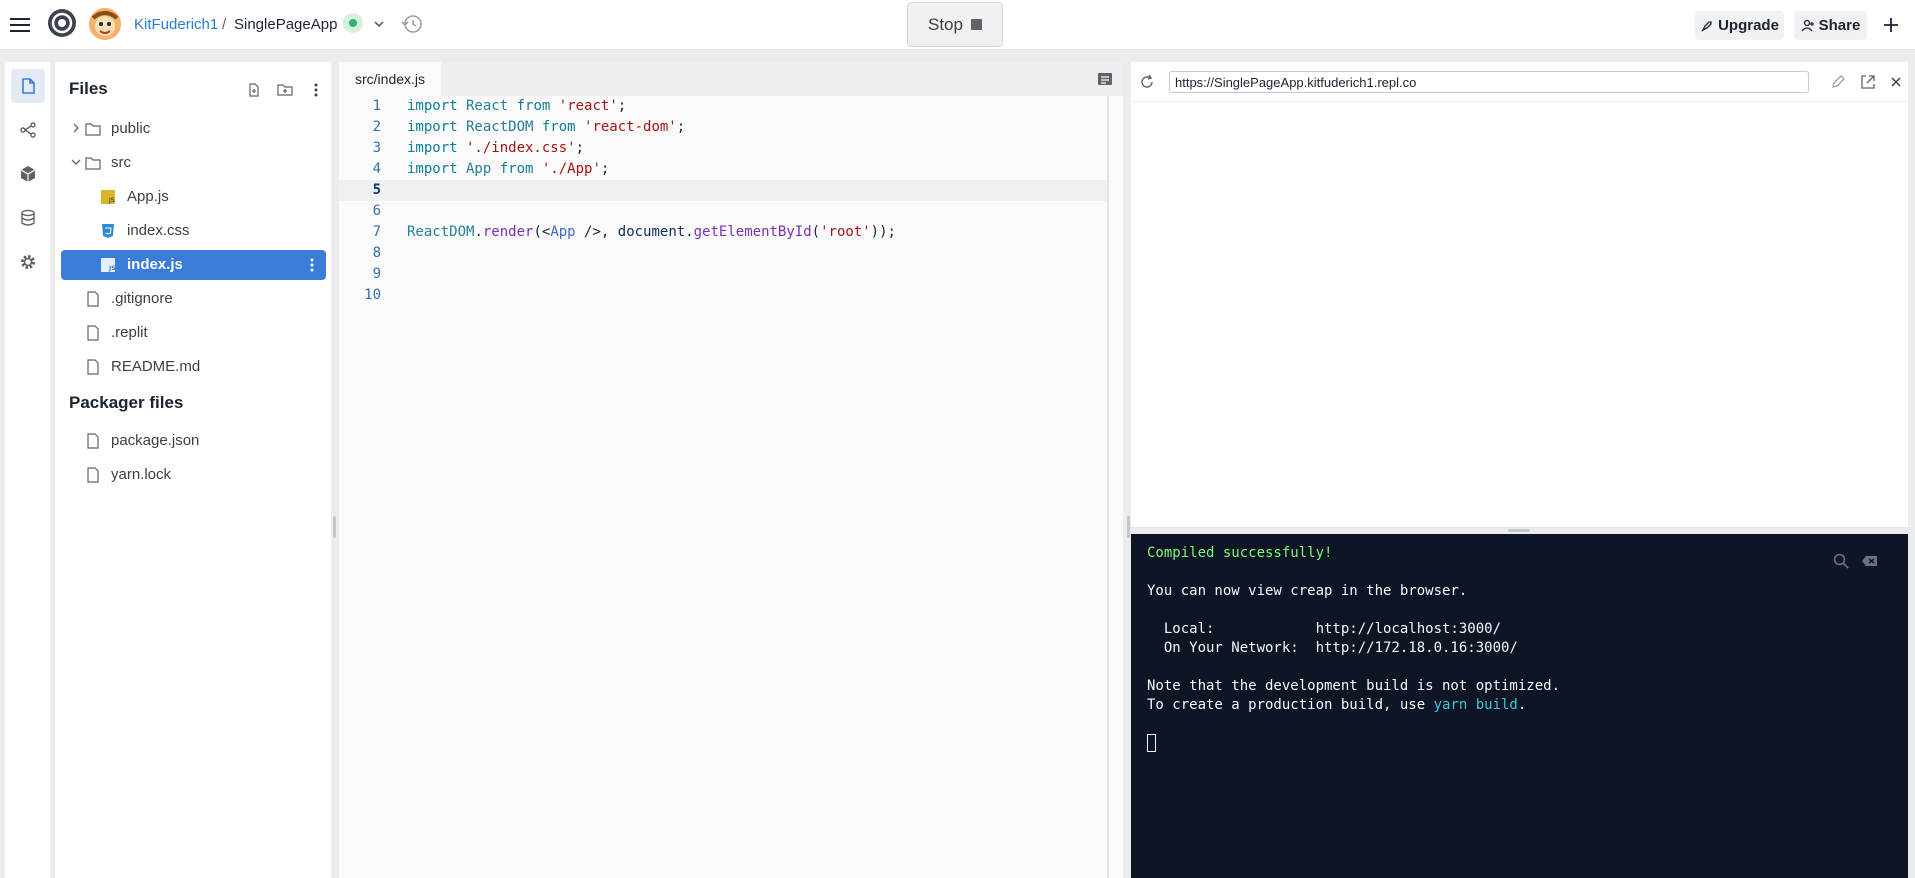 The width and height of the screenshot is (1915, 878). What do you see at coordinates (193, 299) in the screenshot?
I see `tree-file-gitignore: .gitignore` at bounding box center [193, 299].